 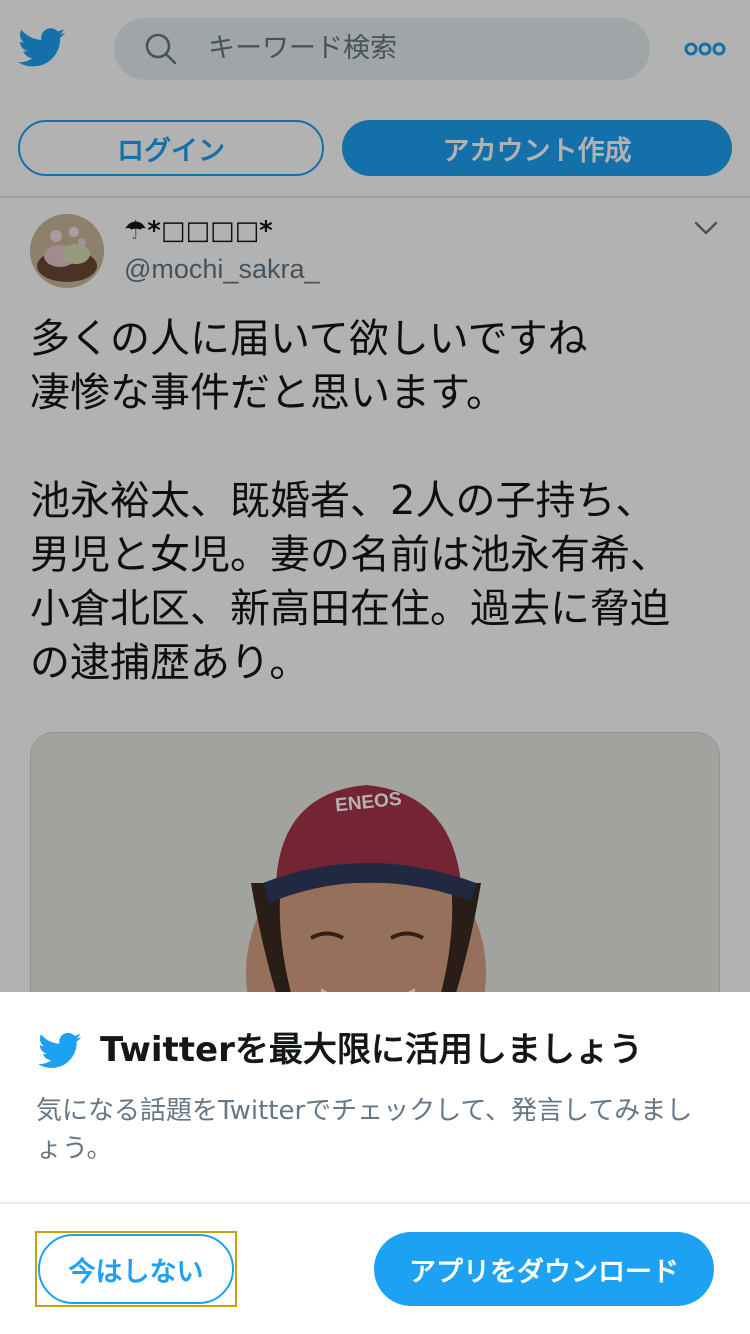 What do you see at coordinates (136, 1269) in the screenshot?
I see `not-now-button: 今はしない` at bounding box center [136, 1269].